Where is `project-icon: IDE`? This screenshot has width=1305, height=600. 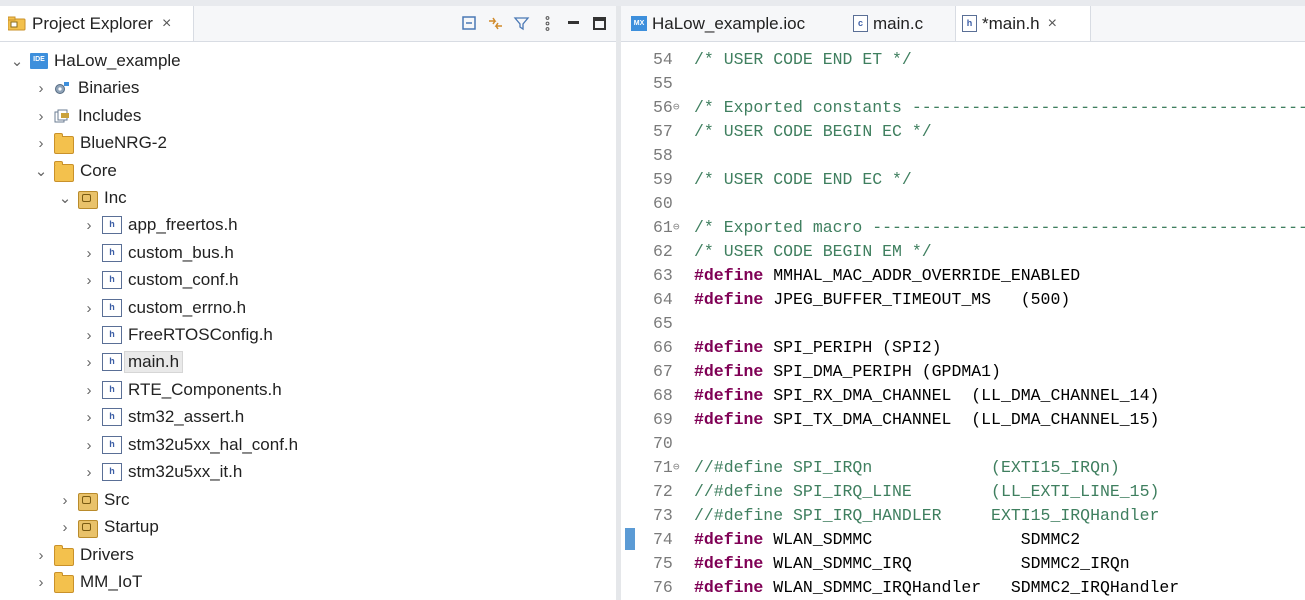
project-icon: IDE is located at coordinates (39, 61).